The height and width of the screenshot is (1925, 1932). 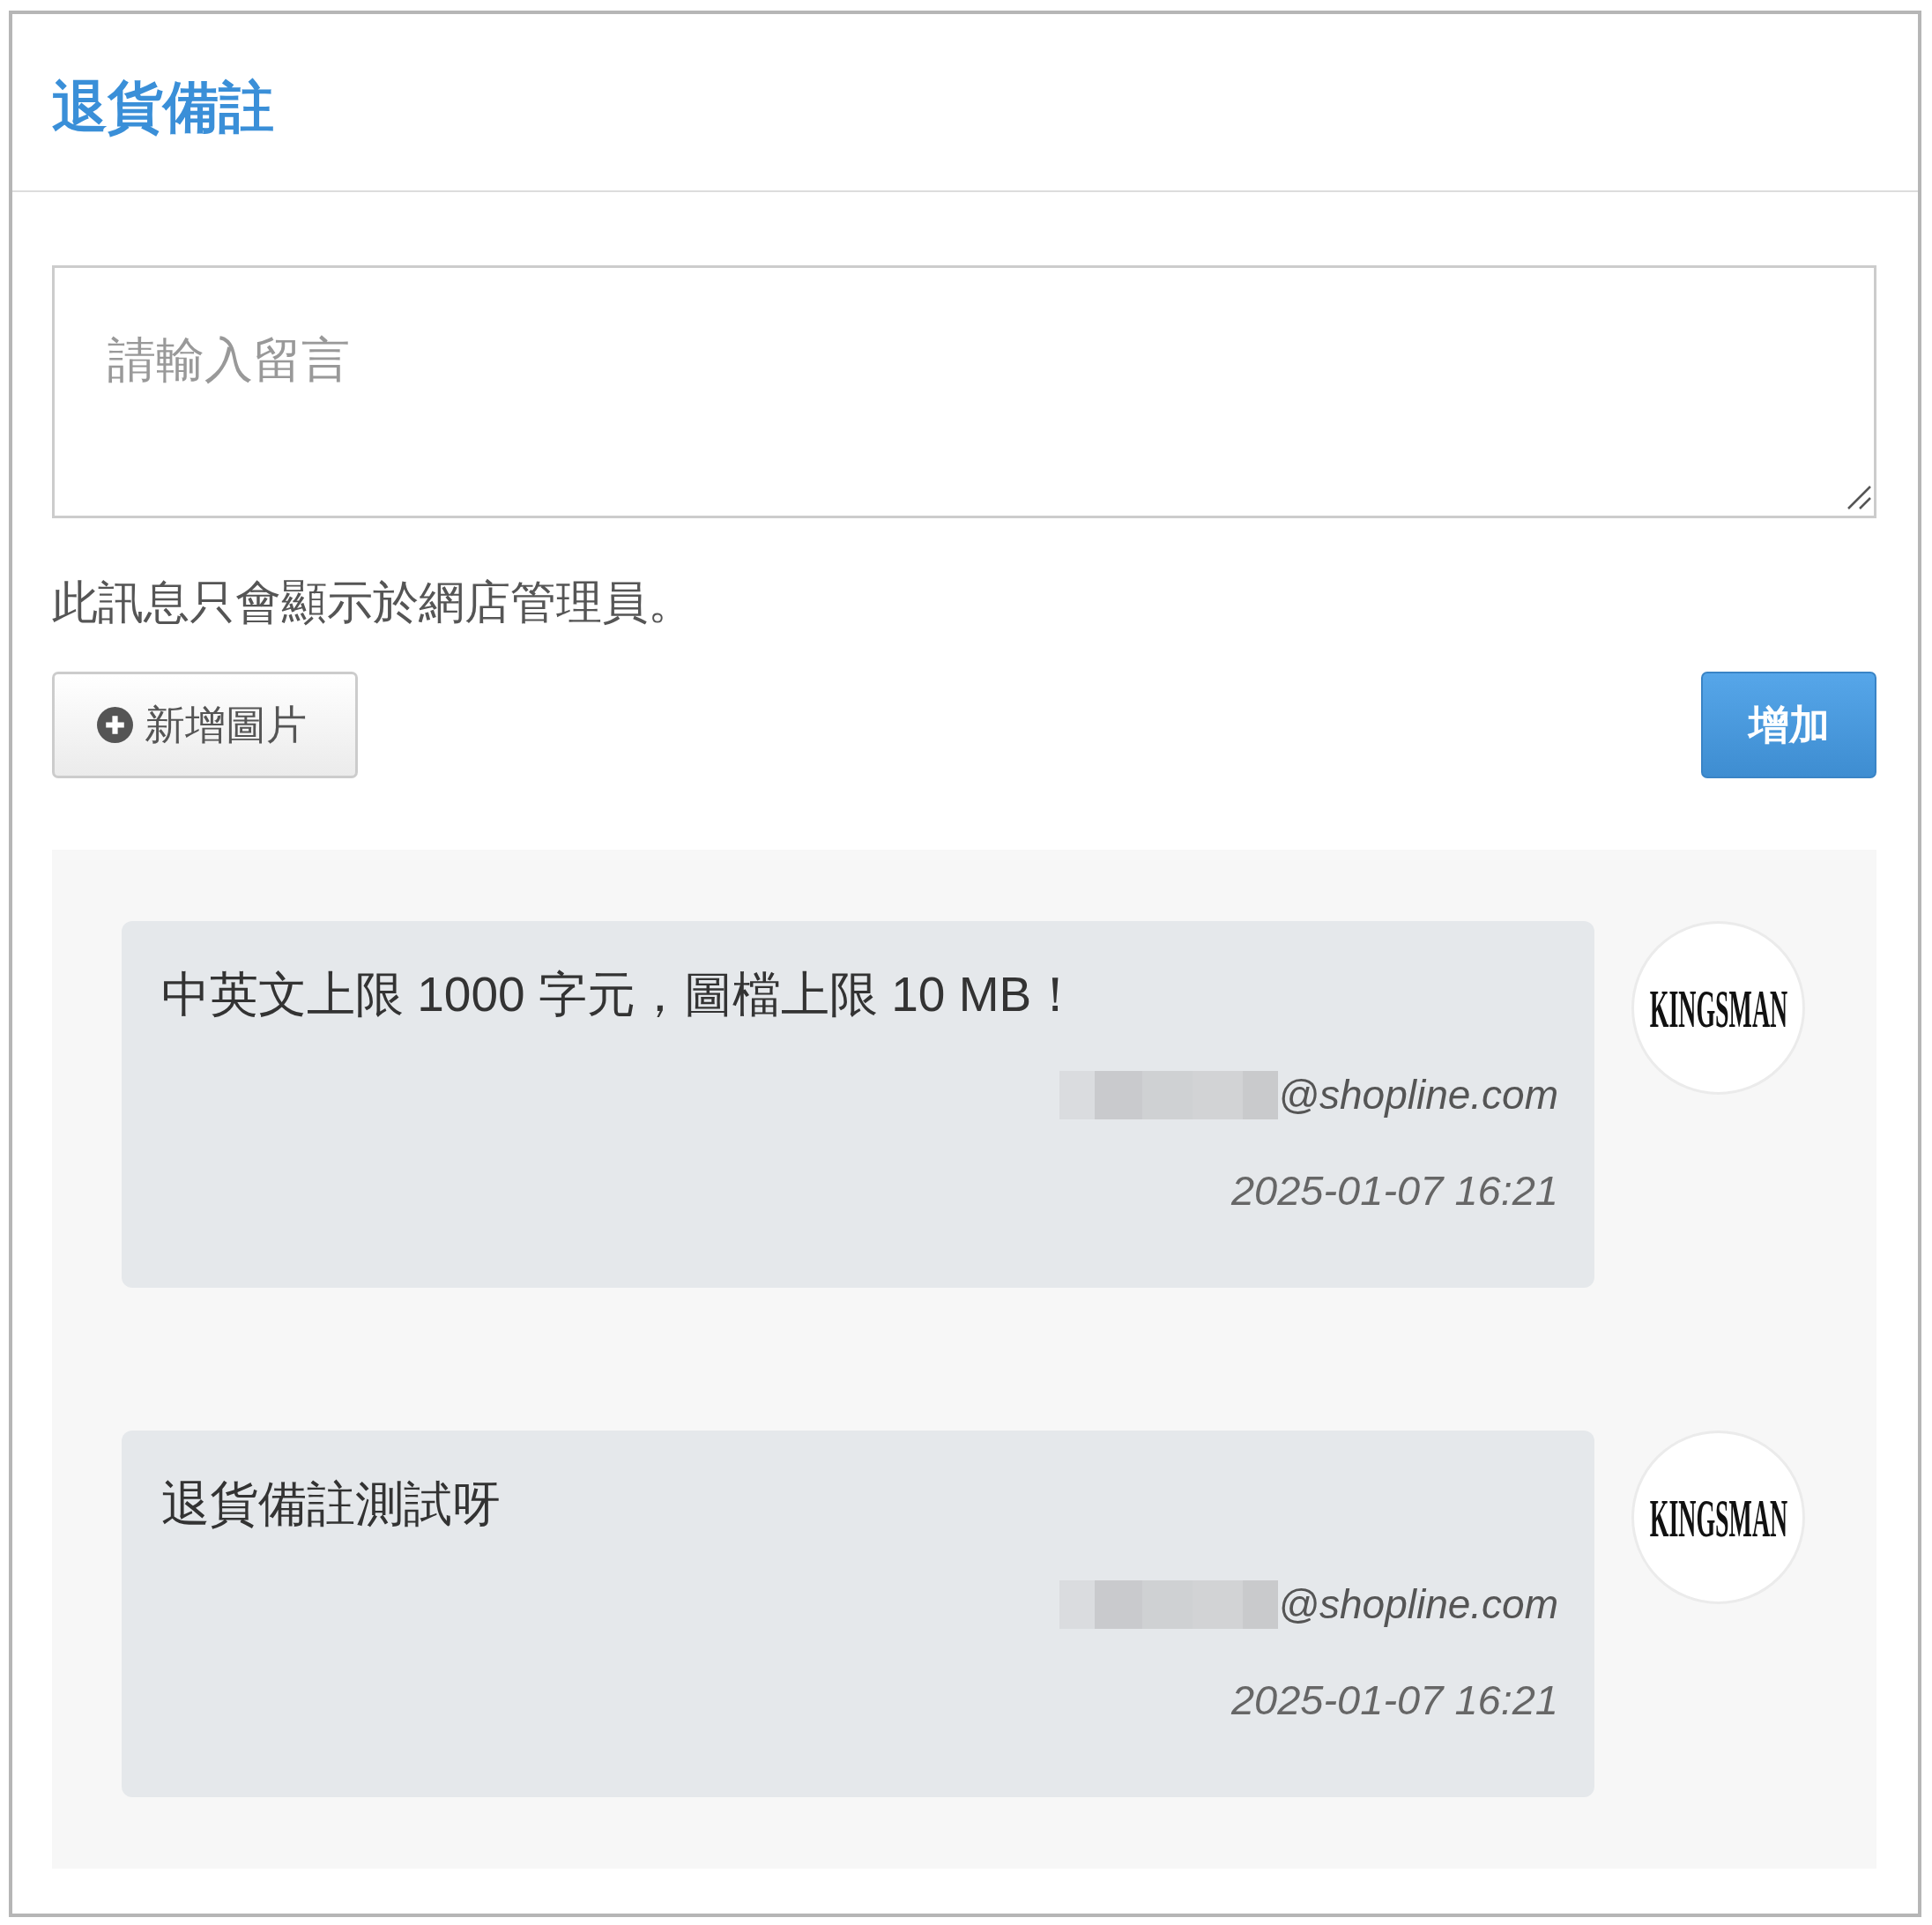 What do you see at coordinates (163, 107) in the screenshot?
I see `panel-title: 退貨備註` at bounding box center [163, 107].